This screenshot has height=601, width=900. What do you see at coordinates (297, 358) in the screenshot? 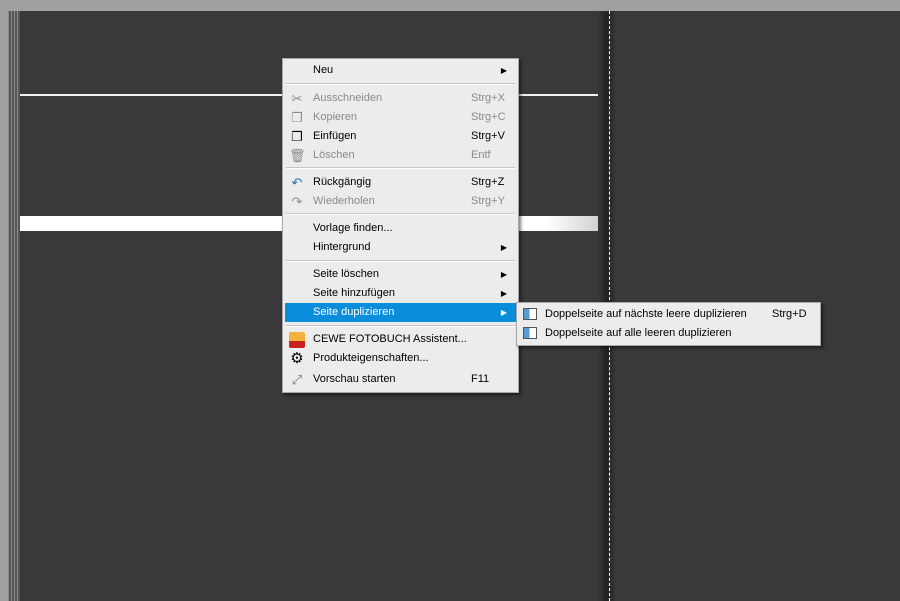
I see `gear-icon: ⚙` at bounding box center [297, 358].